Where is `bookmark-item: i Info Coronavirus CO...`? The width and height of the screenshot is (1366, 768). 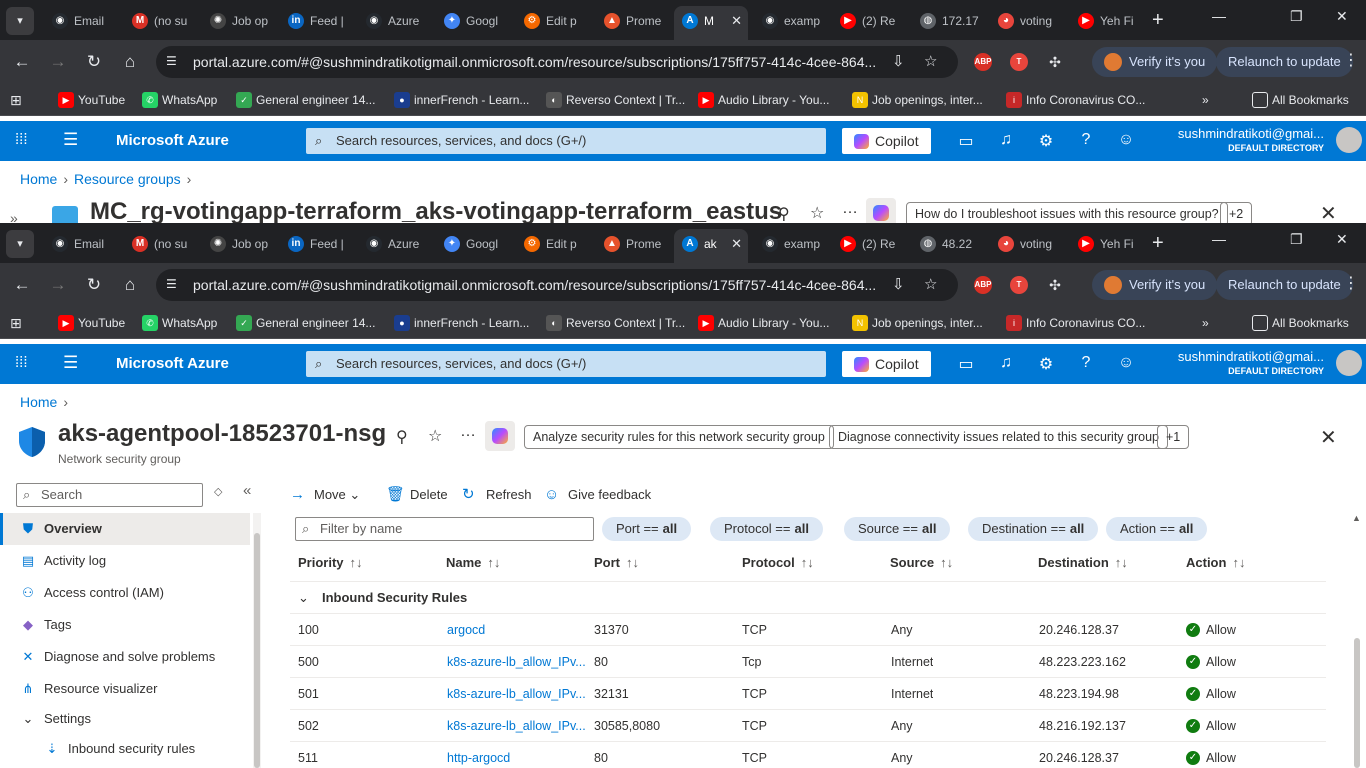 bookmark-item: i Info Coronavirus CO... is located at coordinates (1075, 323).